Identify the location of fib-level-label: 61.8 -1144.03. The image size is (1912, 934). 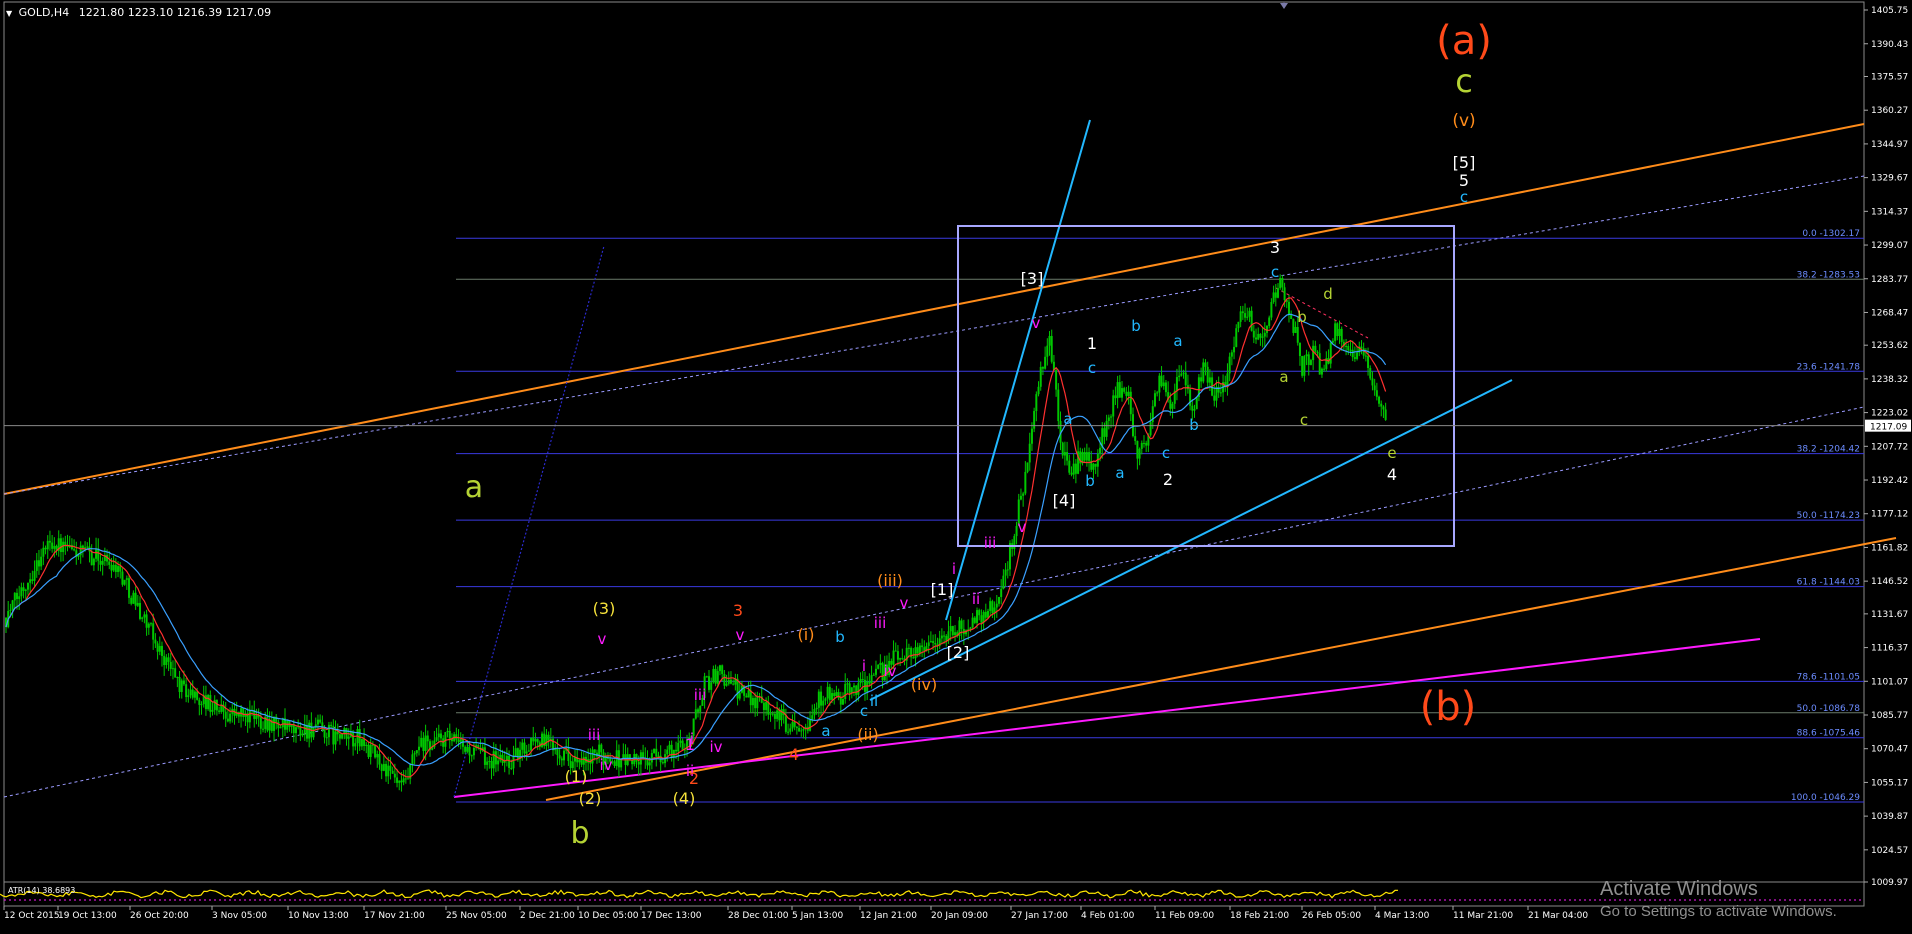
(1828, 583).